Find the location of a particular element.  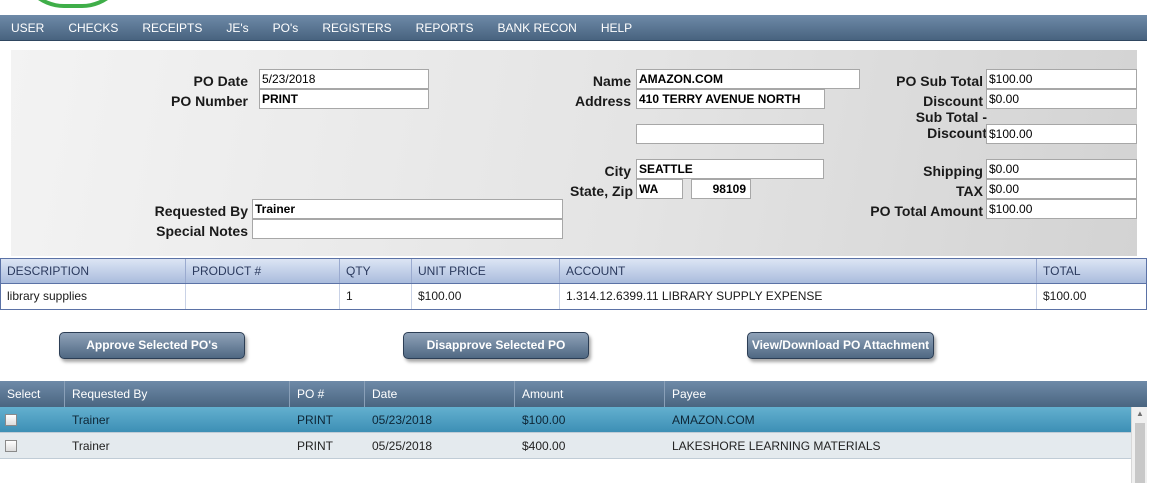

sub-total-discount-label: Discount is located at coordinates (957, 133).